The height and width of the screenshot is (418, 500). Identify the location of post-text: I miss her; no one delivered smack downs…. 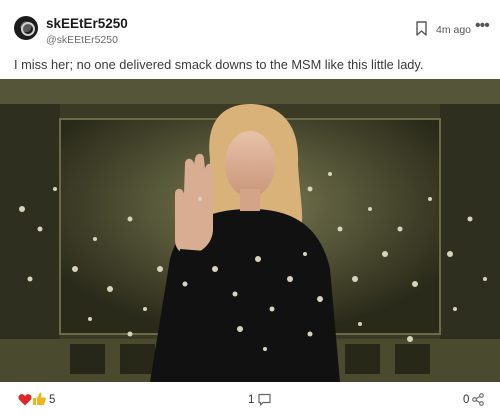
(219, 64).